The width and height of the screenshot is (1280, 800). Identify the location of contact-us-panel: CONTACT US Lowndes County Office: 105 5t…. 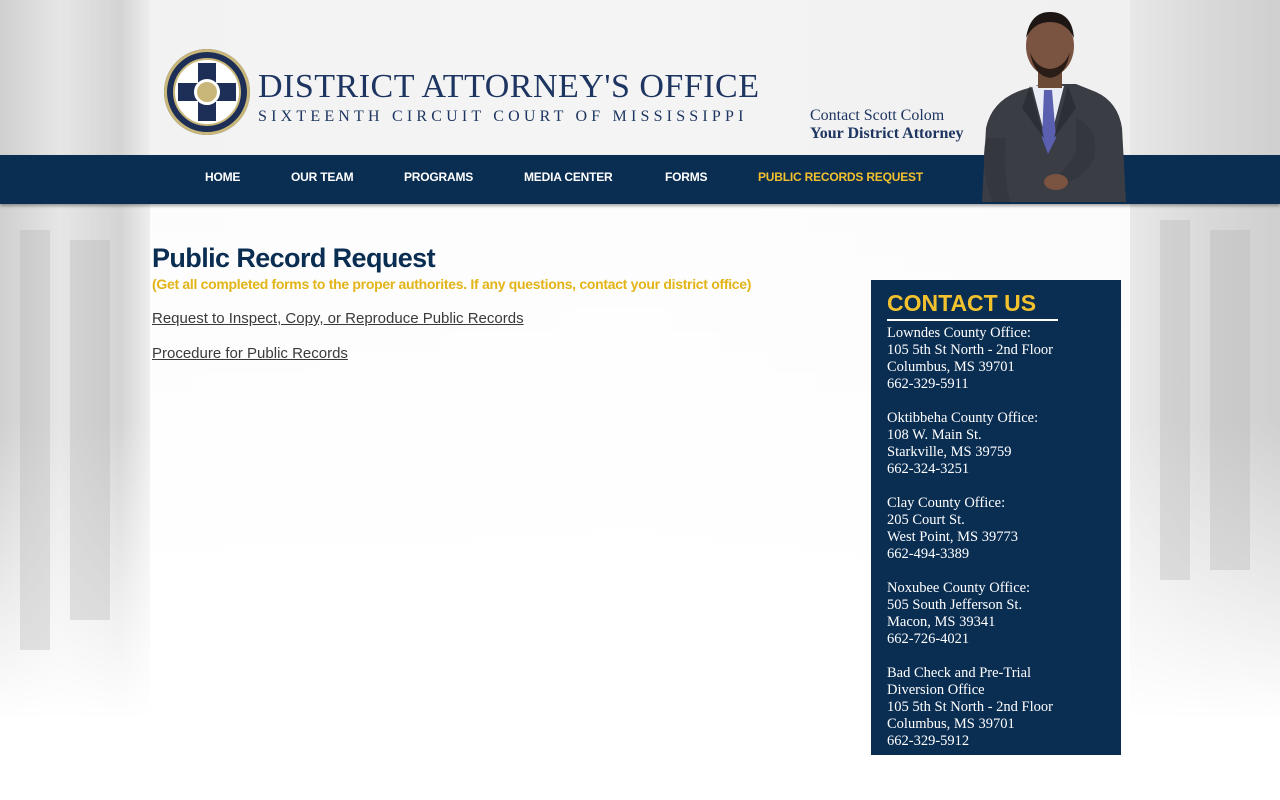
(996, 517).